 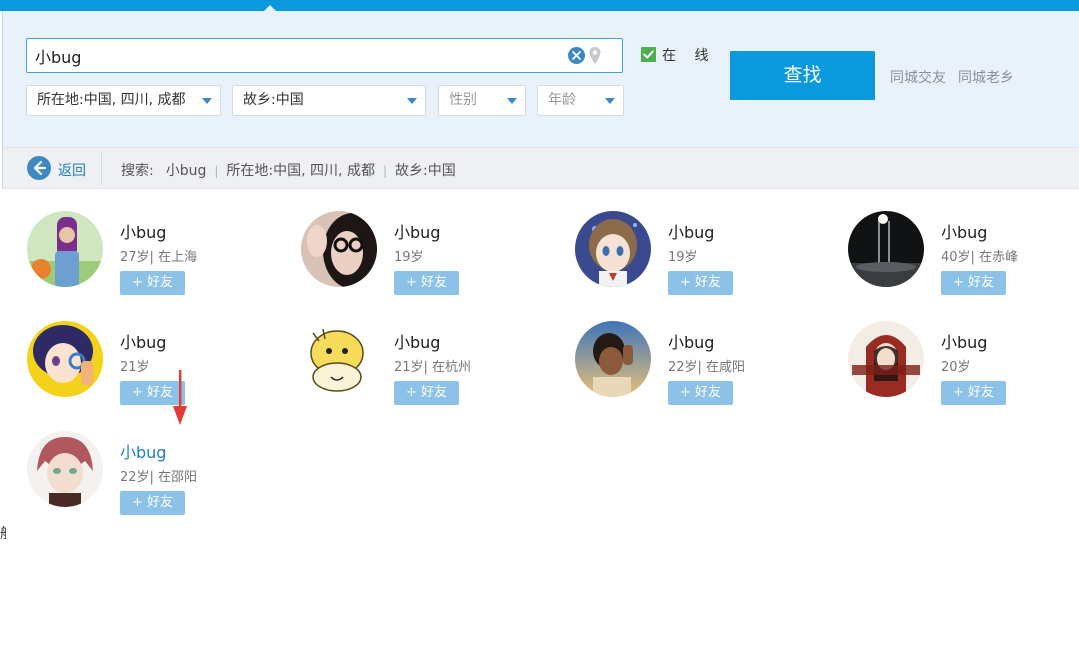 I want to click on result-card: 小bug 27岁| 在上海 + 好友, so click(x=157, y=256).